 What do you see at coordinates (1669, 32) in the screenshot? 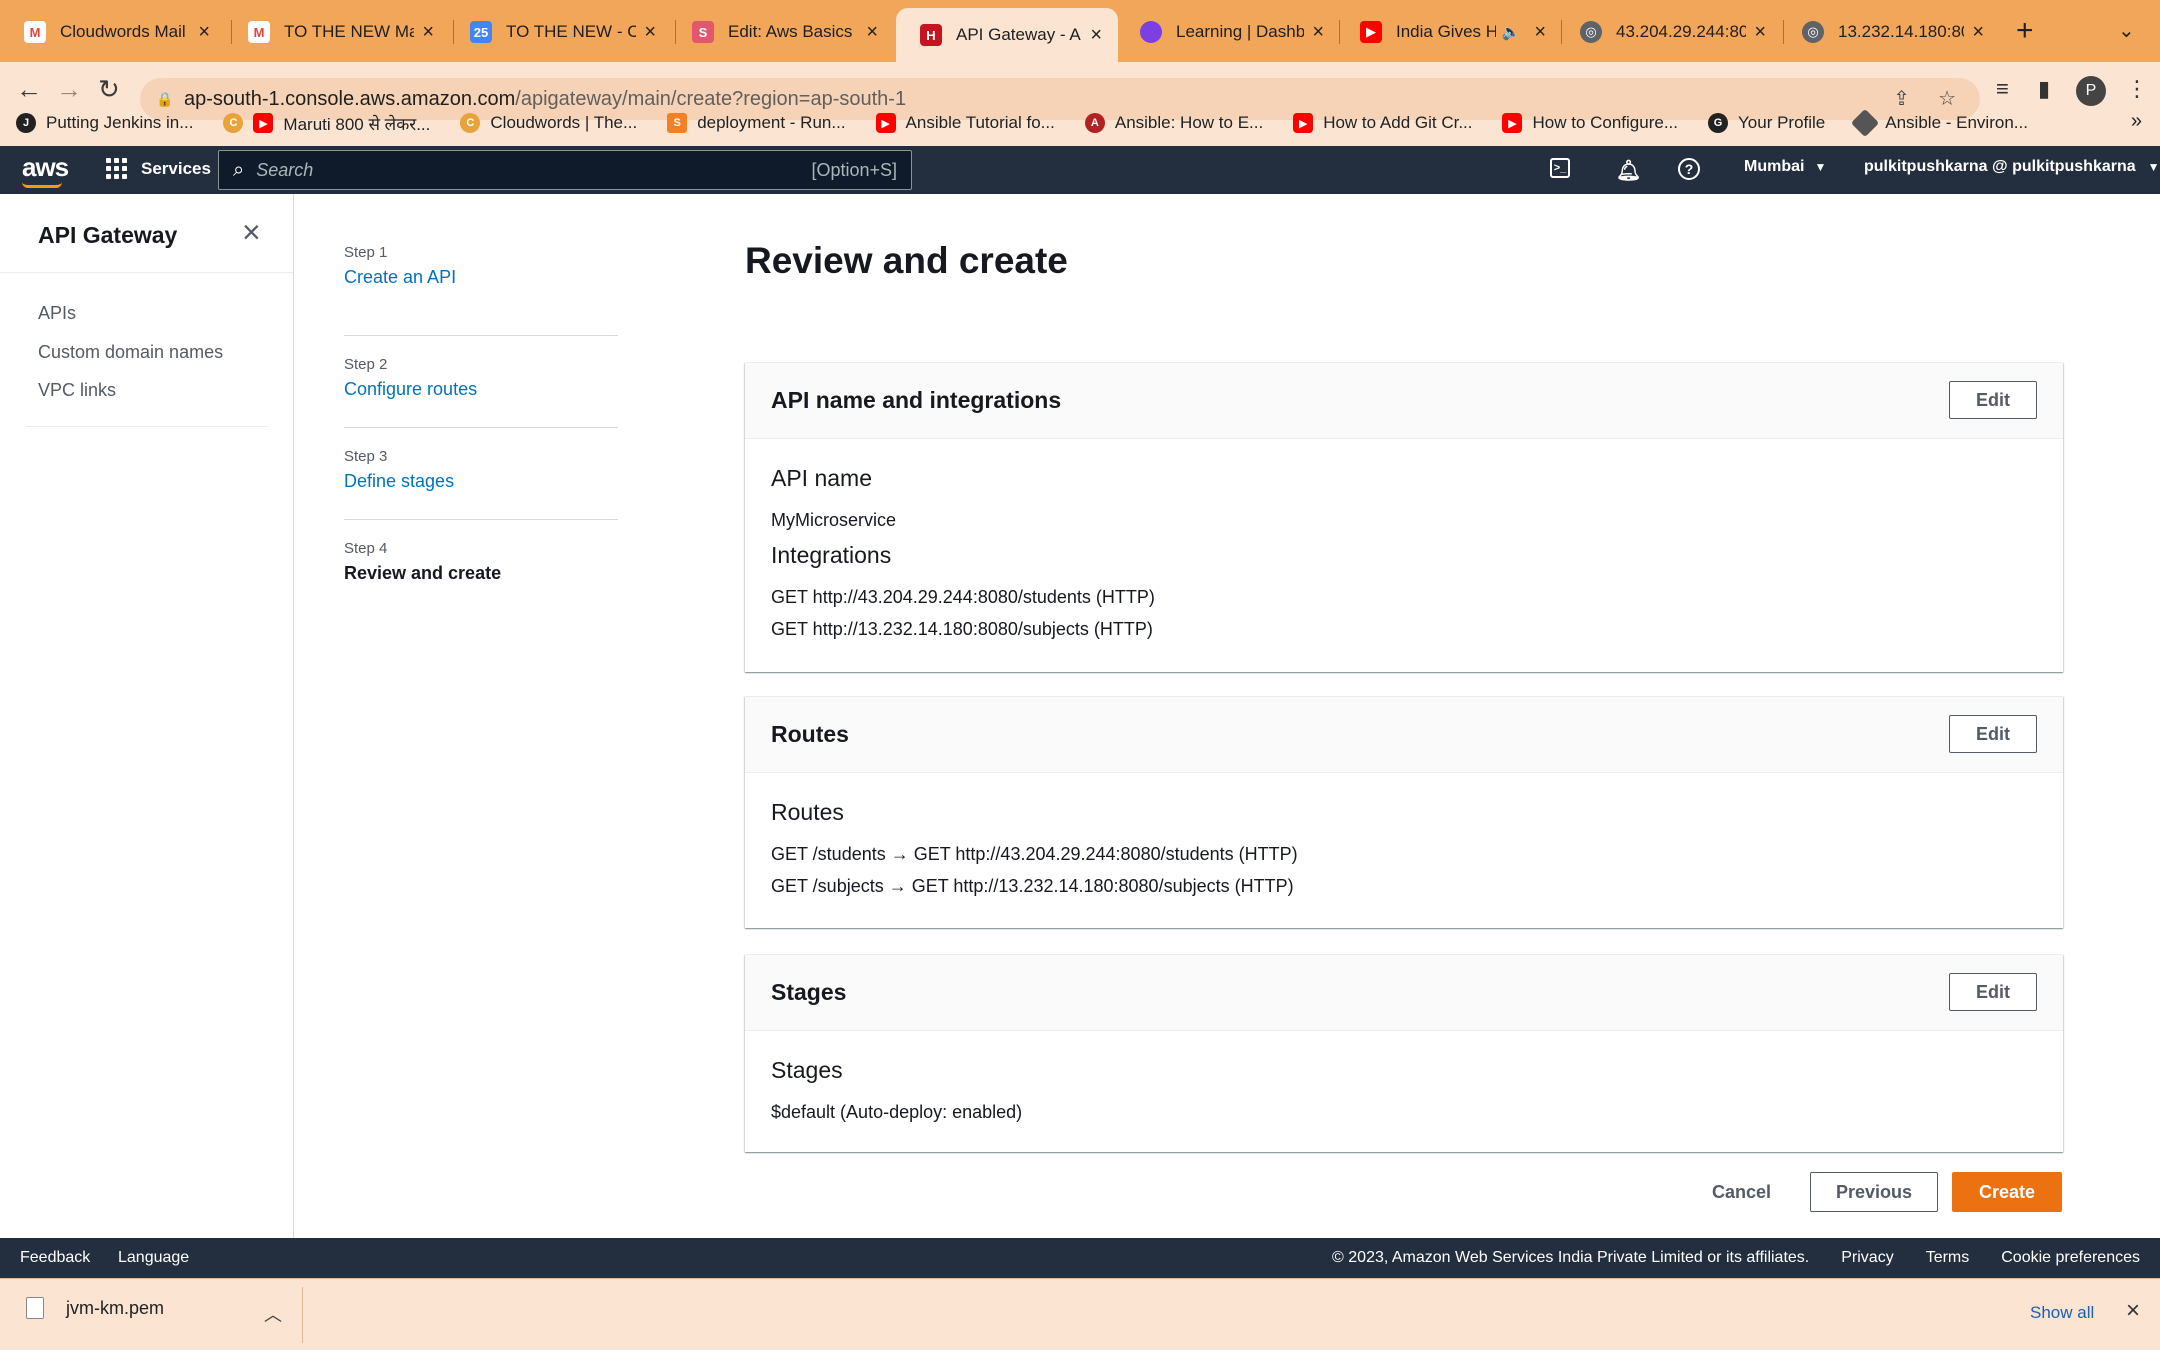
I see `browser-tab-8: ◎ 43.204.29.244:80 ×` at bounding box center [1669, 32].